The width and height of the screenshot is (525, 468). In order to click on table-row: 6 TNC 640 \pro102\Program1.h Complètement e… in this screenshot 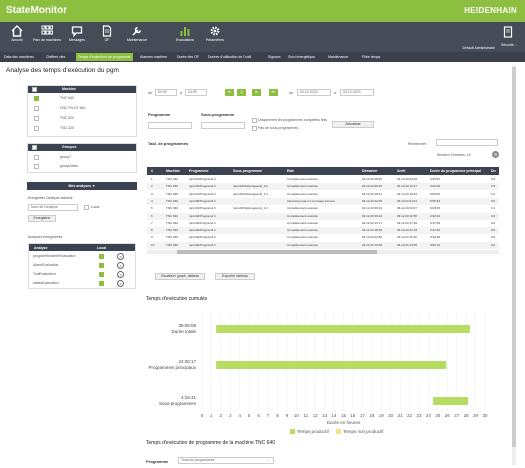, I will do `click(323, 216)`.